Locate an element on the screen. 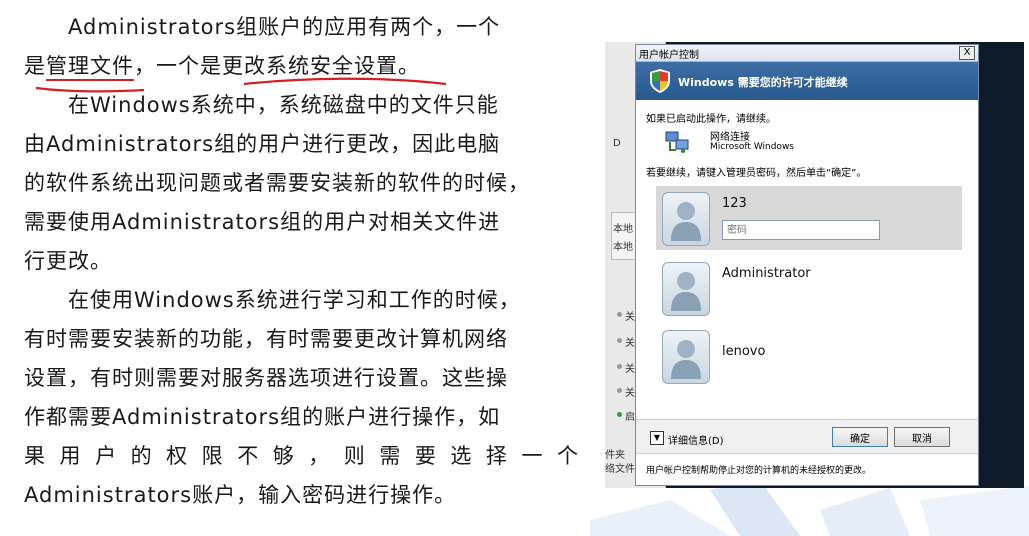 The height and width of the screenshot is (536, 1029). paragraph-3-line-3: 设置，有时则需要对服务器选项进行设置。这些操 is located at coordinates (266, 378).